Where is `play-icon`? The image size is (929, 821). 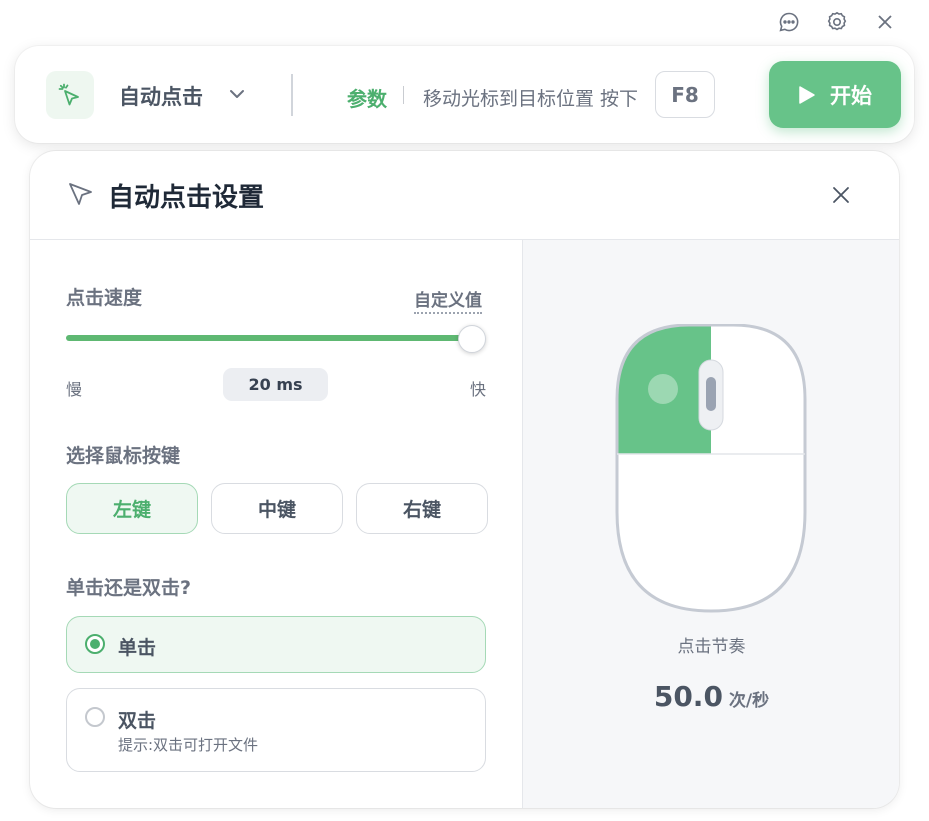 play-icon is located at coordinates (807, 94).